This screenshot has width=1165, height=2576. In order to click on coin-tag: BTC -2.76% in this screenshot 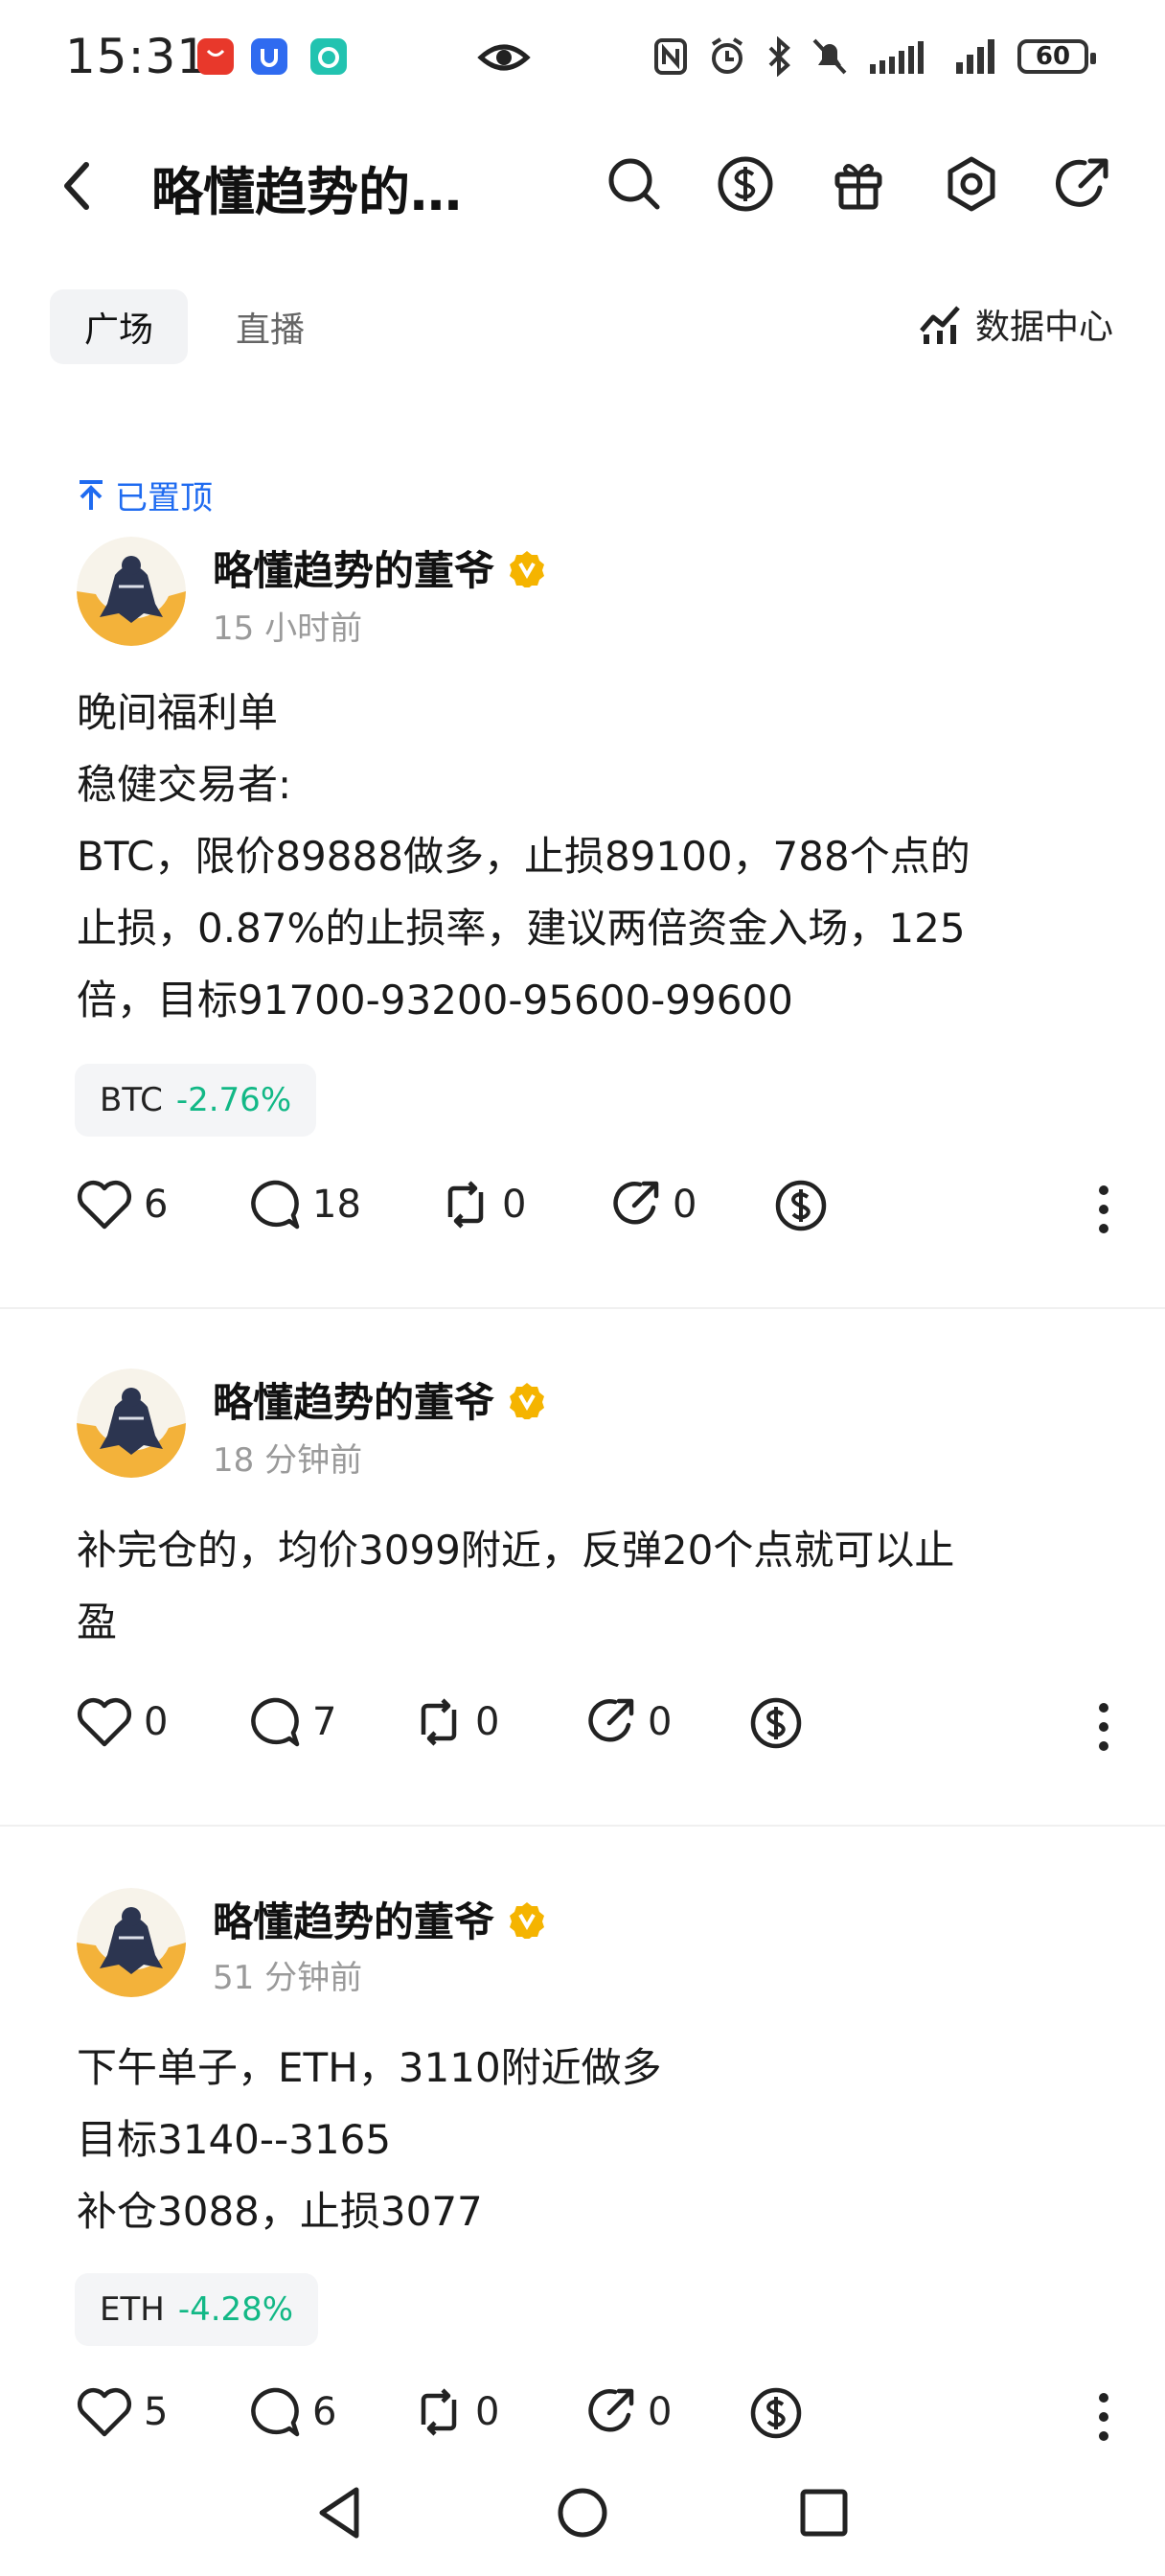, I will do `click(196, 1100)`.